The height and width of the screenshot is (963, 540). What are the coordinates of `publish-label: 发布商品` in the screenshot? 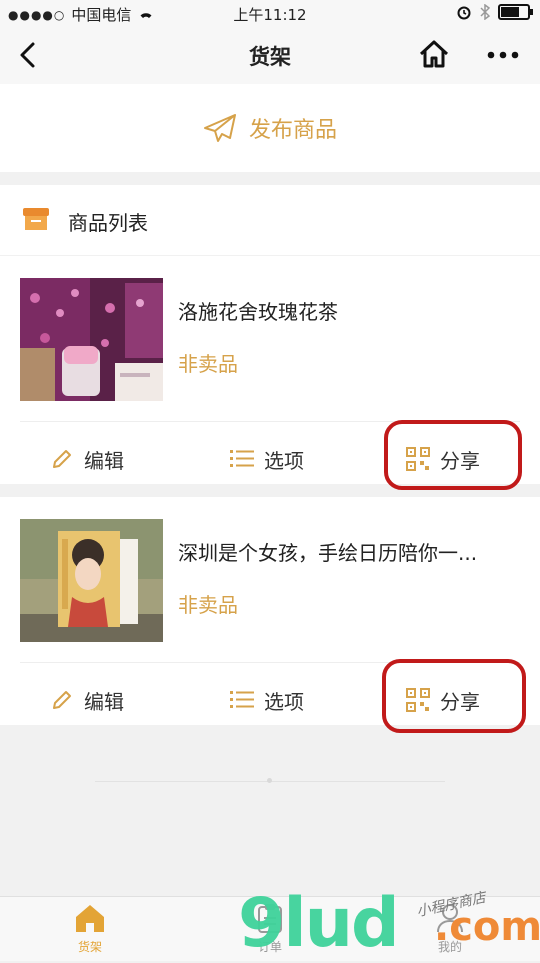 It's located at (292, 130).